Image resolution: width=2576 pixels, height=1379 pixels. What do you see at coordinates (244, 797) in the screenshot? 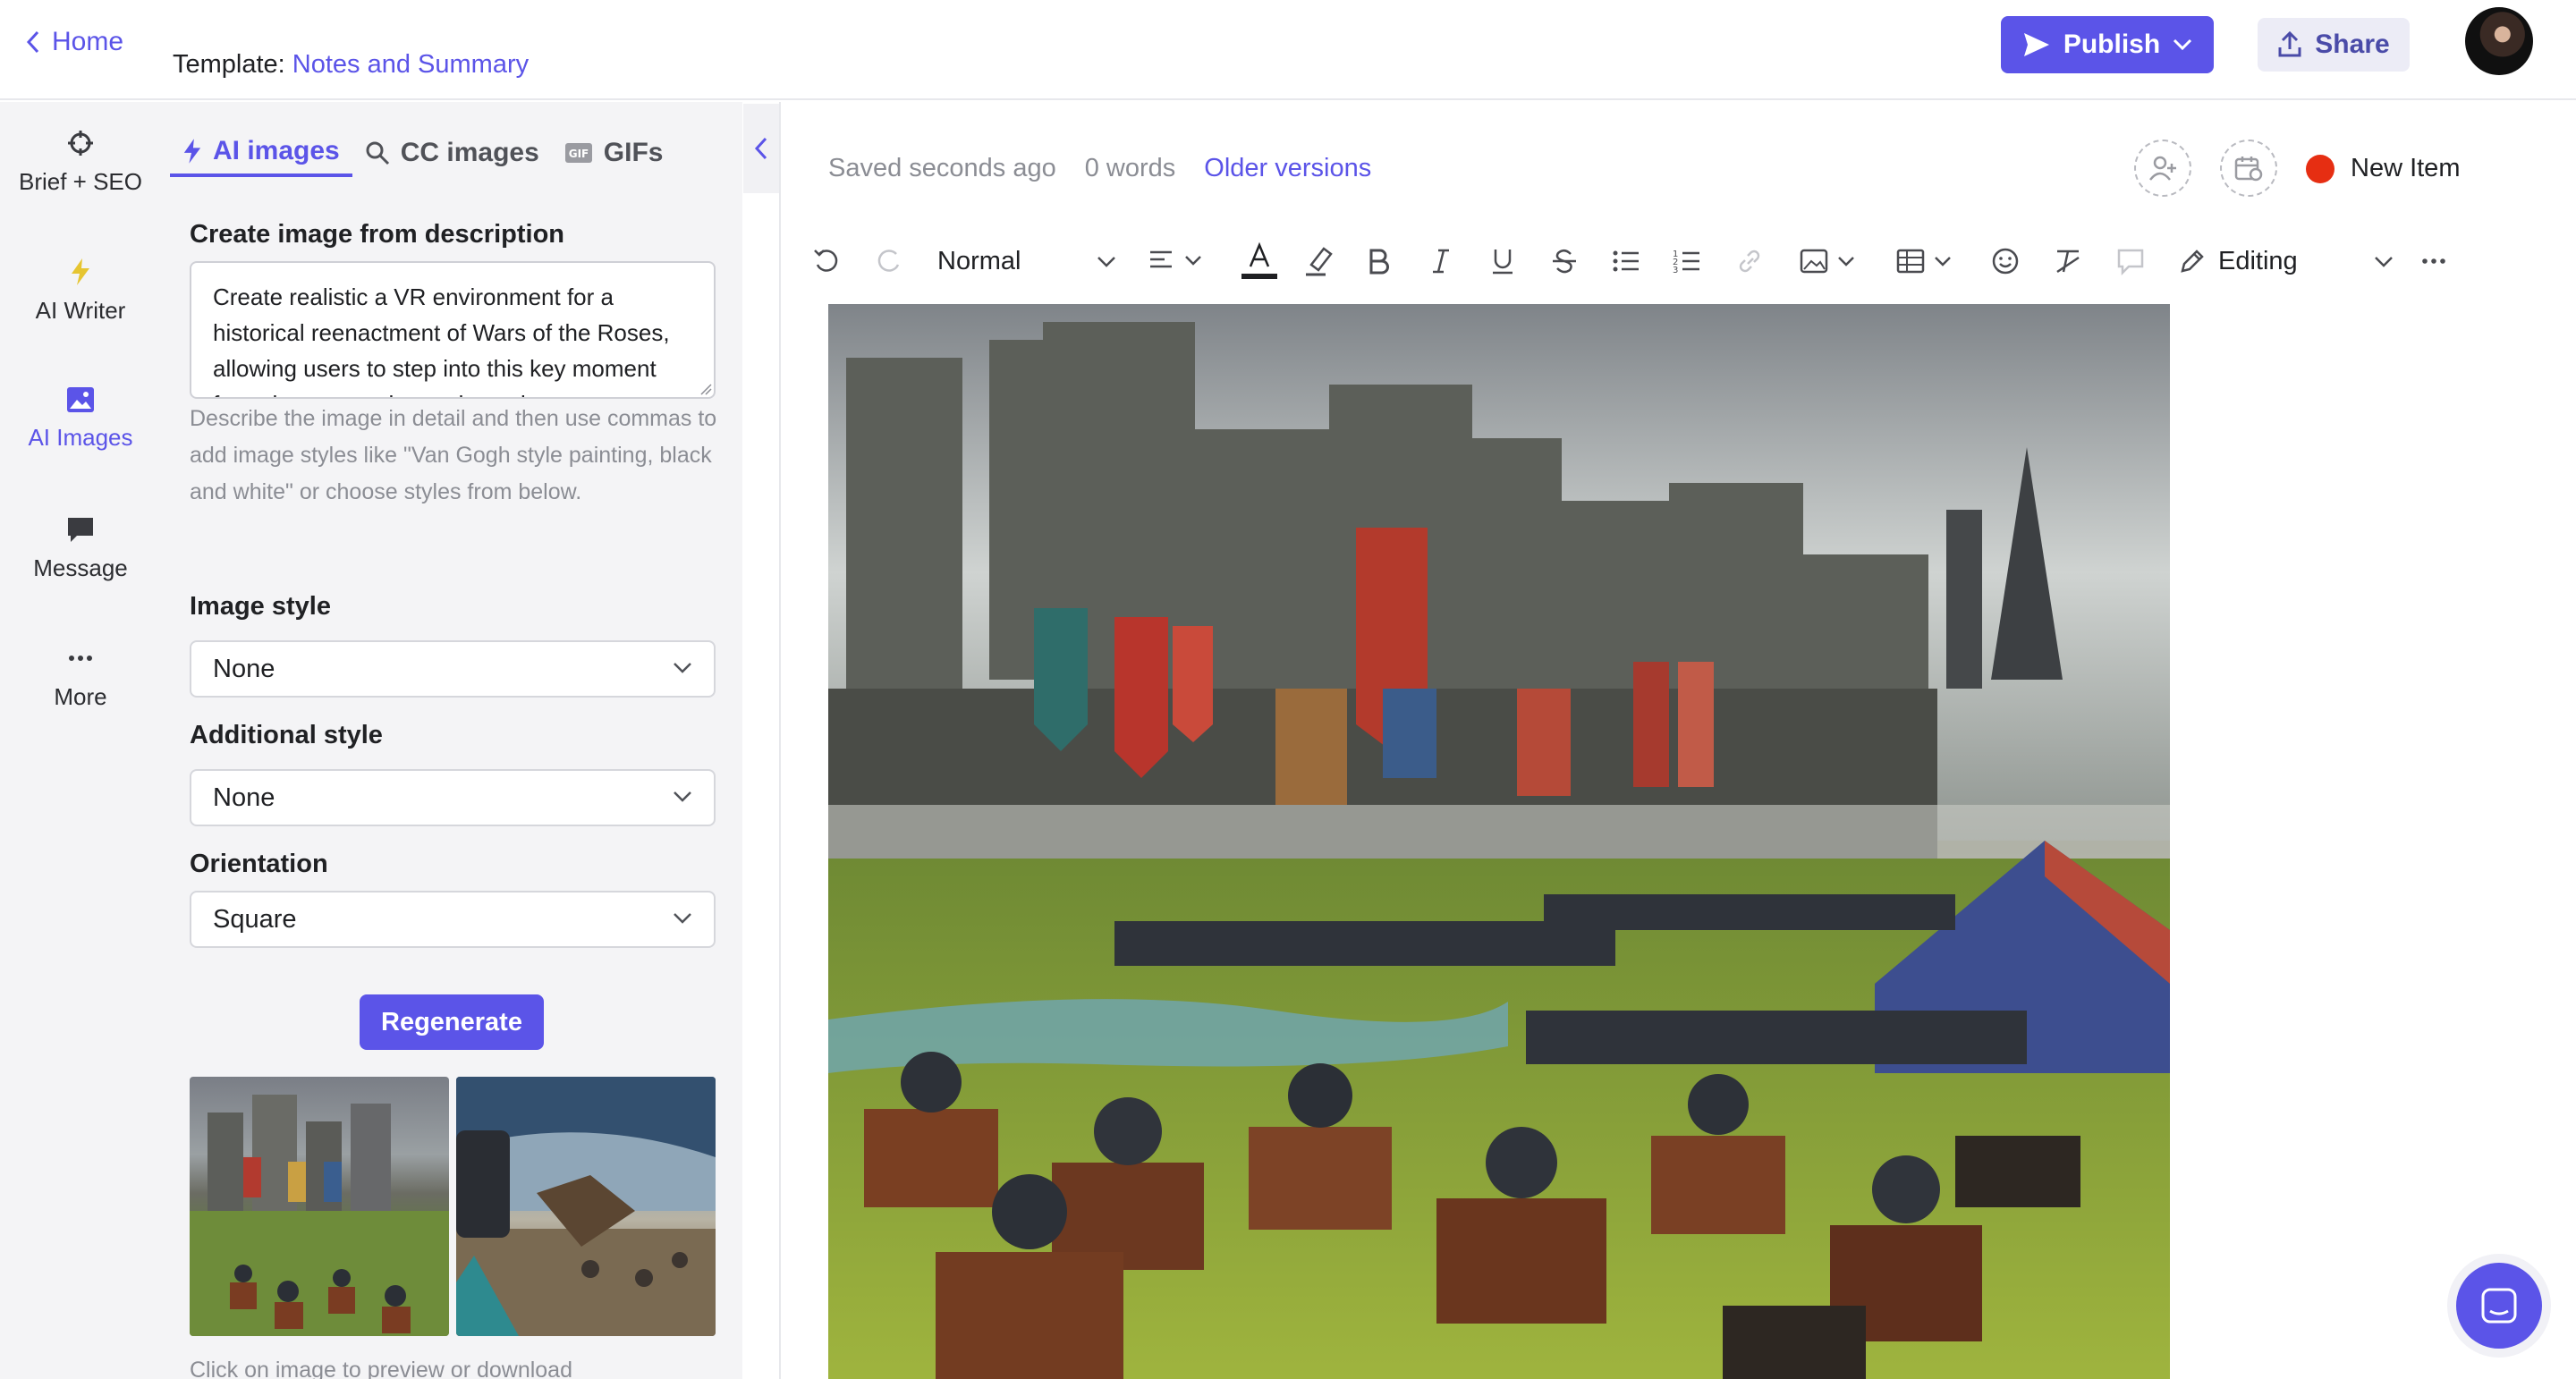
I see `additional-style-value: None` at bounding box center [244, 797].